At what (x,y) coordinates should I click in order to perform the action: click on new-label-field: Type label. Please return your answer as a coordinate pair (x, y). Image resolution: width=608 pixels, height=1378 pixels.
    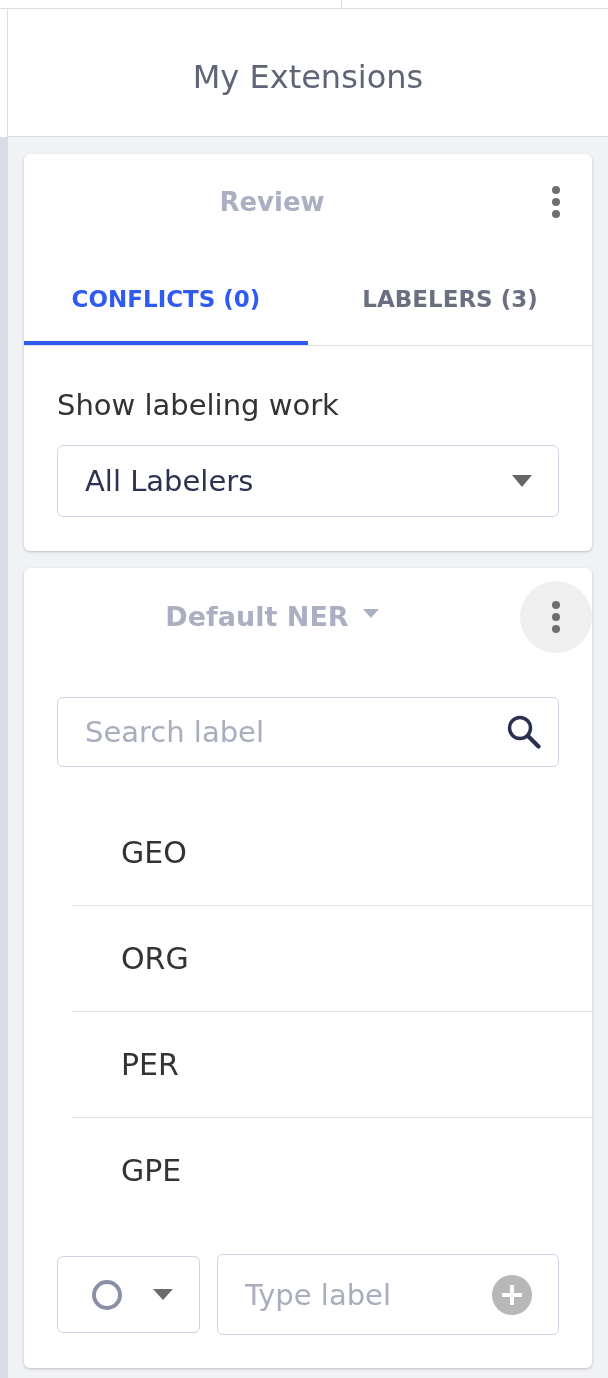
    Looking at the image, I should click on (388, 1294).